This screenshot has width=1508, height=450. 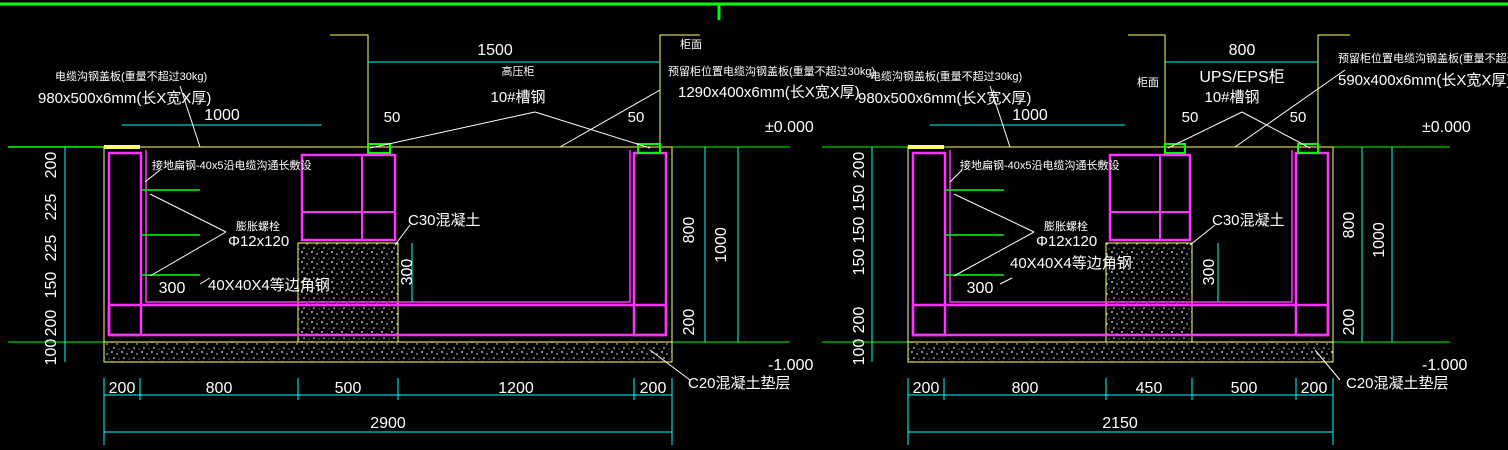 I want to click on dim-top-width: 1500, so click(x=495, y=50).